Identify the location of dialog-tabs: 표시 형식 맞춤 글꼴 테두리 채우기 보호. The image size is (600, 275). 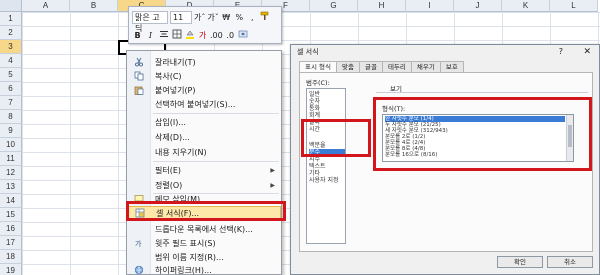
(381, 66).